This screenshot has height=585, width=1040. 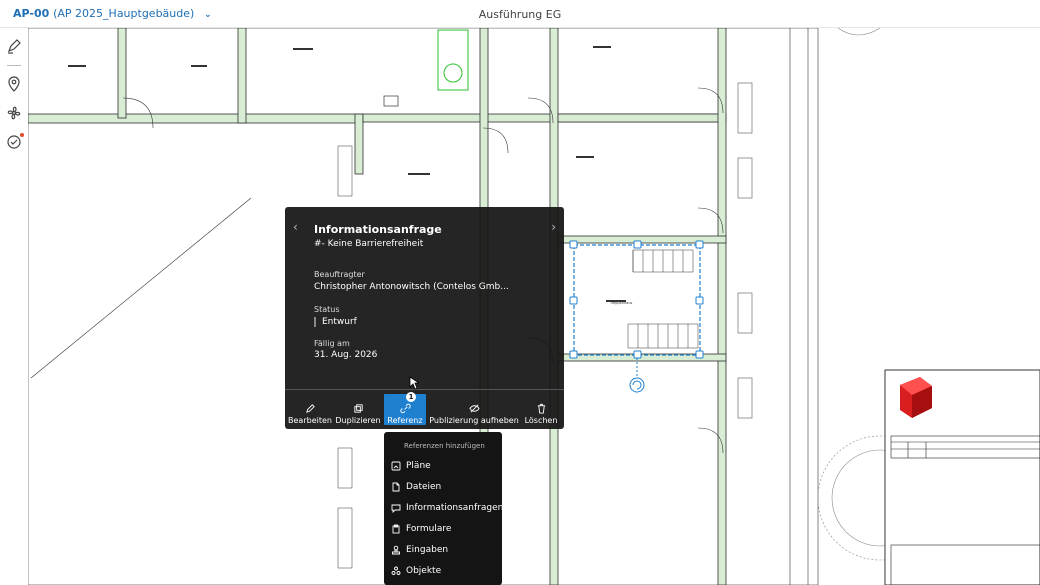 I want to click on menu-item-objects-label: Objekte, so click(x=424, y=571).